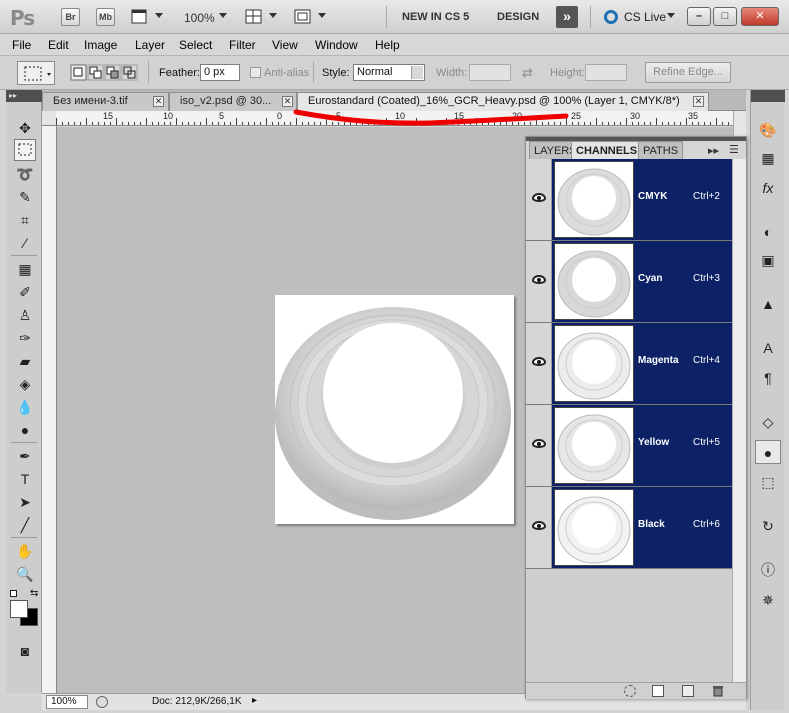  I want to click on channel-row: Black Ctrl+6, so click(629, 528).